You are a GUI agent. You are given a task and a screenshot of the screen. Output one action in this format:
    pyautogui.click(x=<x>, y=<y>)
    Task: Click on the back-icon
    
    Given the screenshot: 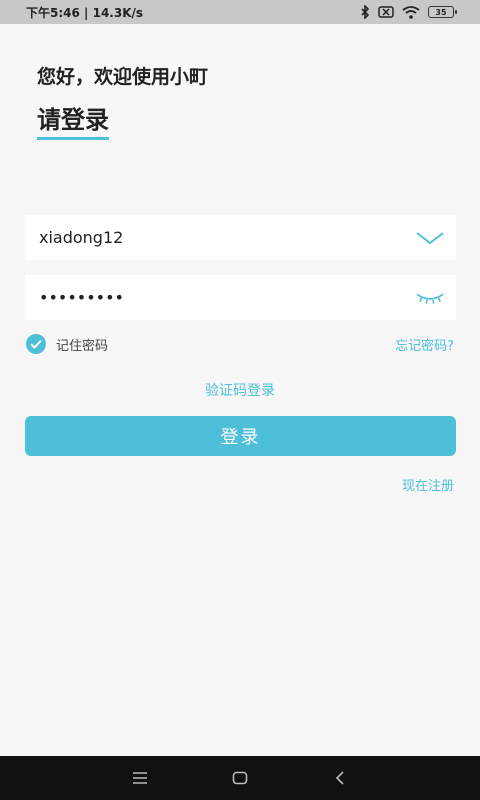 What is the action you would take?
    pyautogui.click(x=340, y=778)
    